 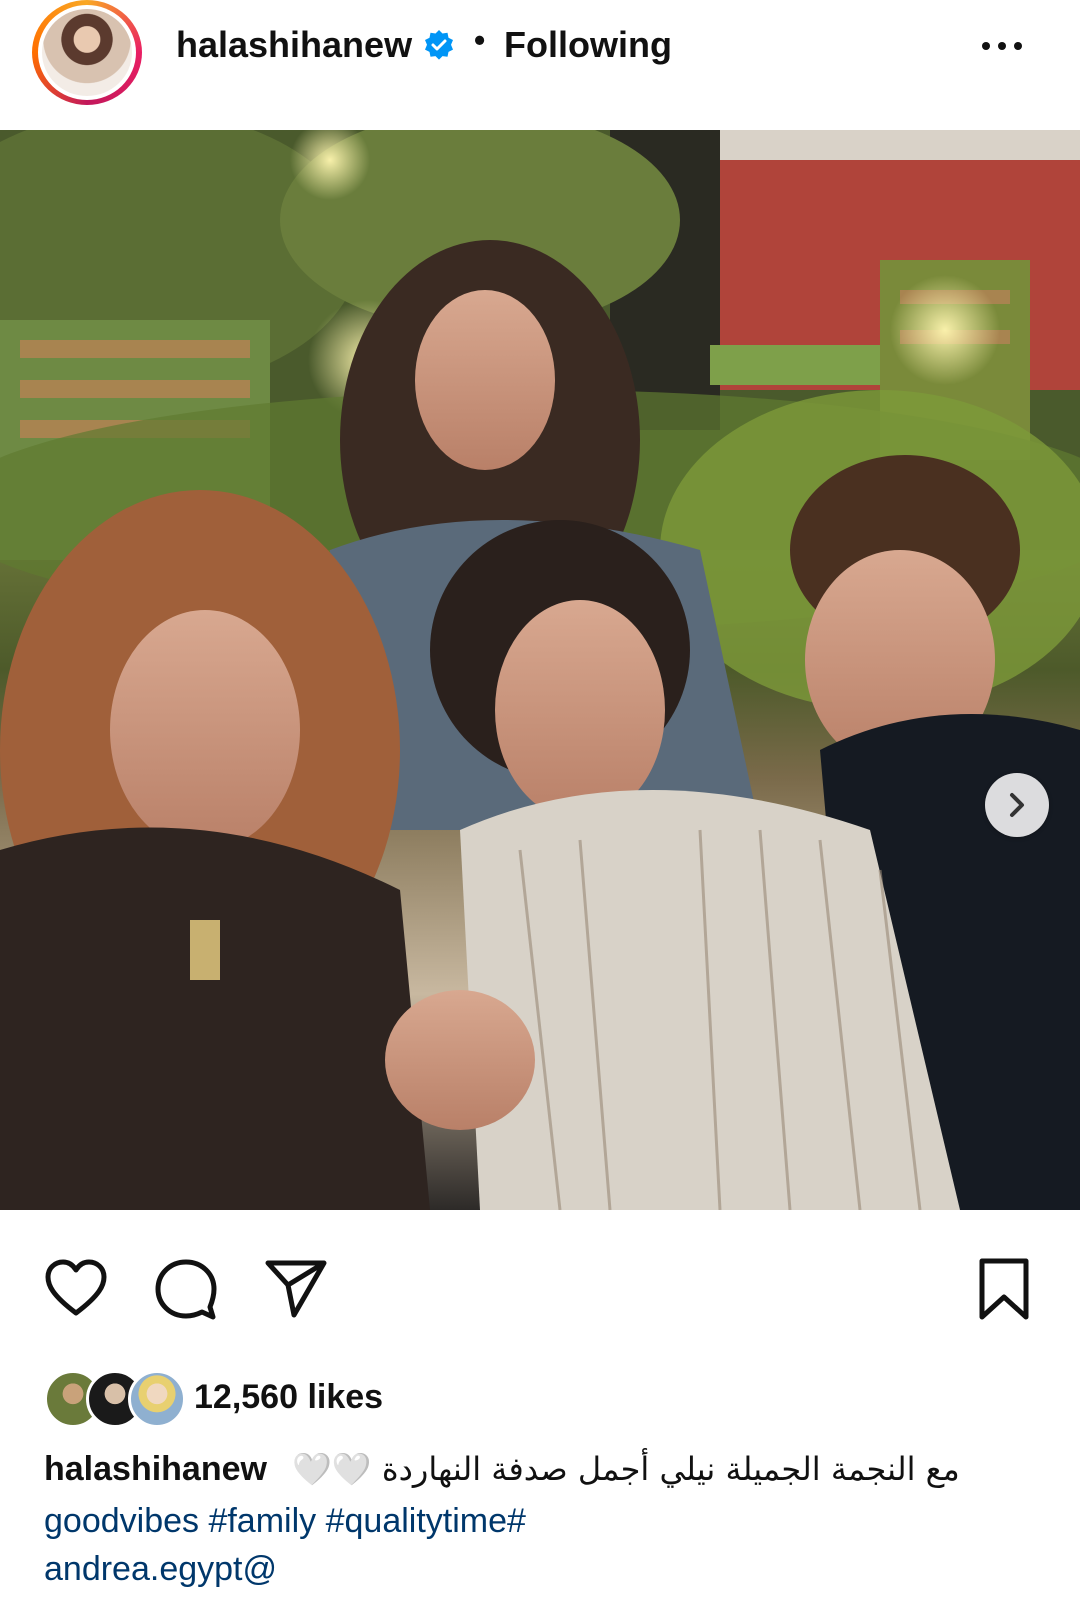 I want to click on carousel-next-icon, so click(x=1017, y=805).